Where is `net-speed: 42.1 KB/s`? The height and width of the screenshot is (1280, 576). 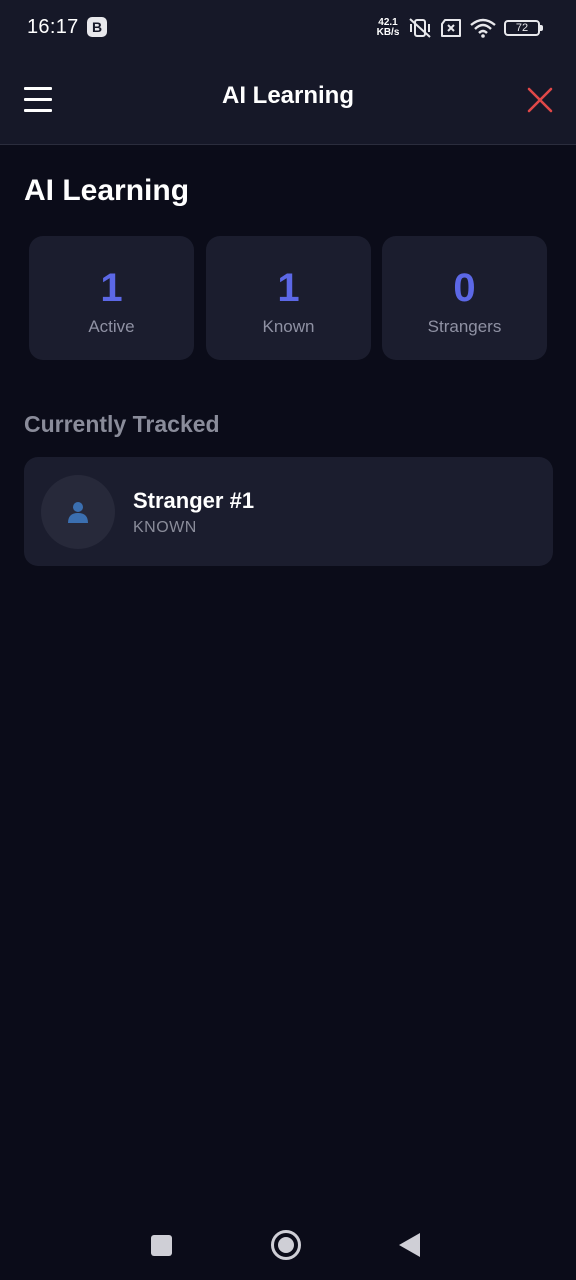
net-speed: 42.1 KB/s is located at coordinates (388, 27).